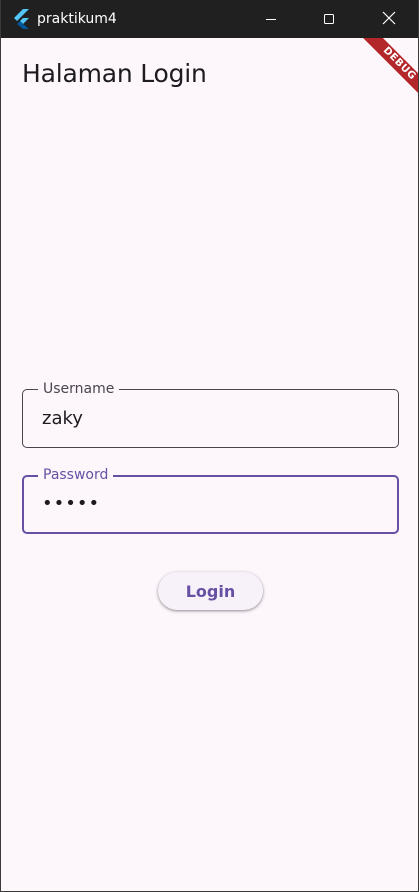 The width and height of the screenshot is (419, 892). I want to click on close-button, so click(389, 19).